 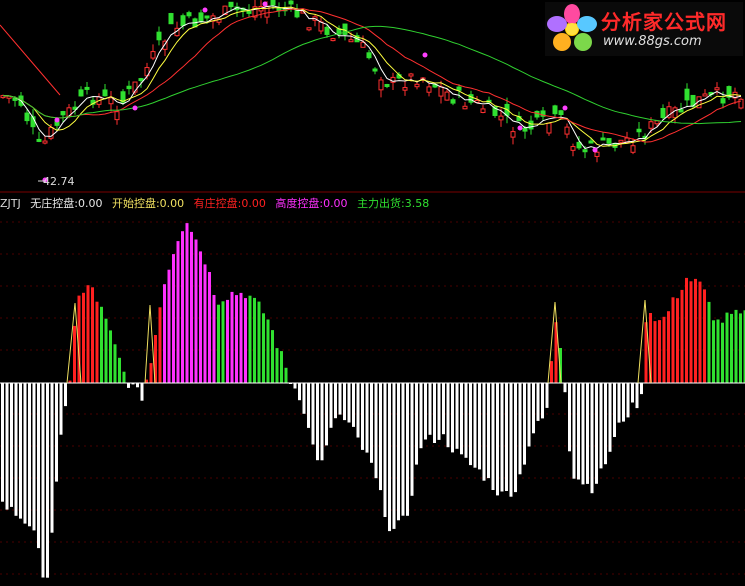 What do you see at coordinates (59, 181) in the screenshot?
I see `low-price-label: 42.74` at bounding box center [59, 181].